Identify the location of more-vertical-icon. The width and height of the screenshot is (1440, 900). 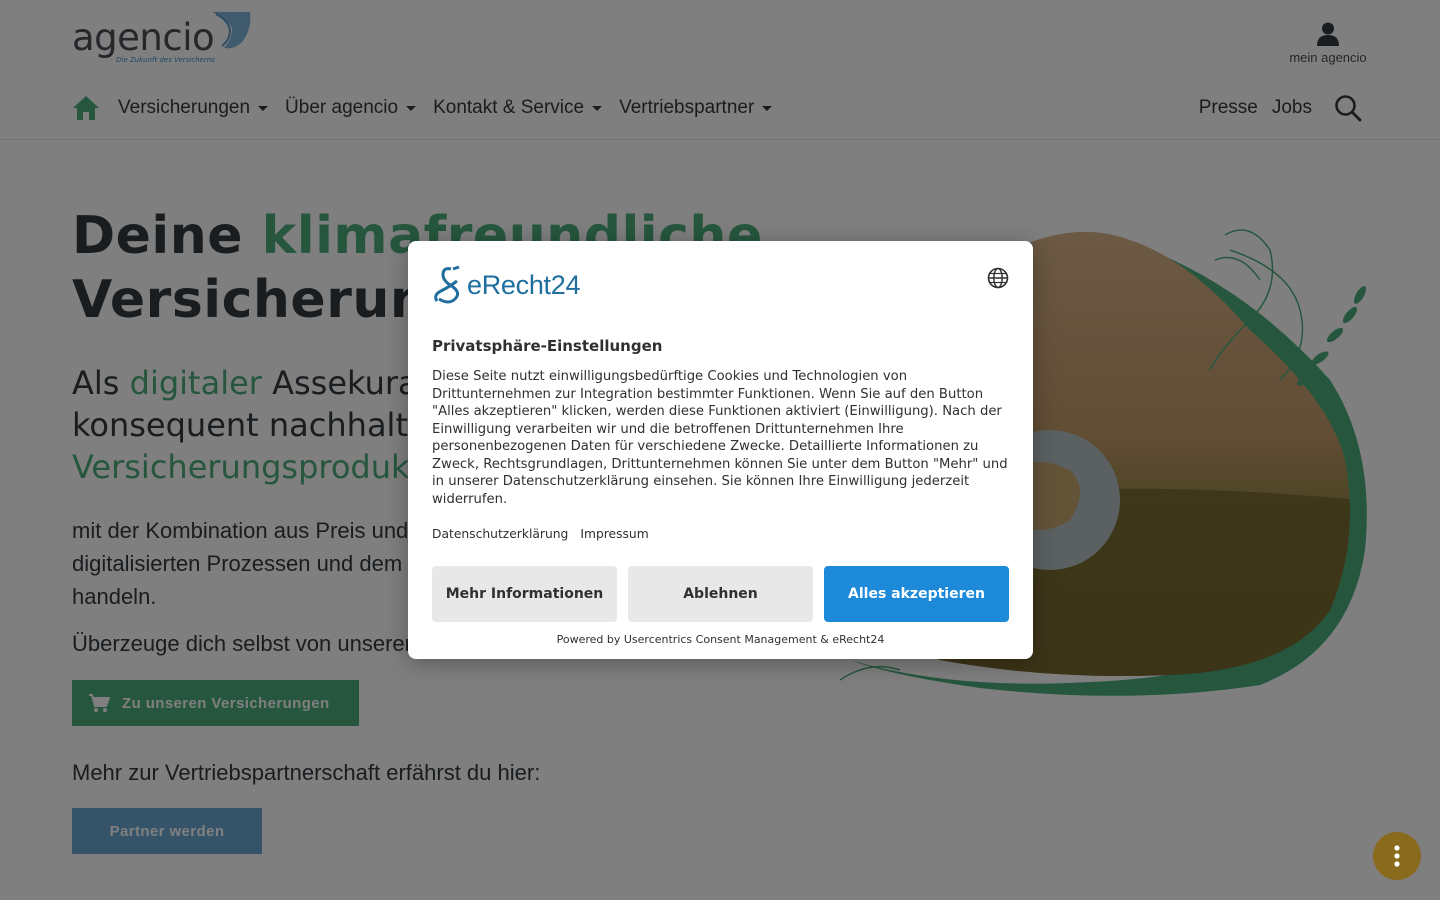
(1397, 856).